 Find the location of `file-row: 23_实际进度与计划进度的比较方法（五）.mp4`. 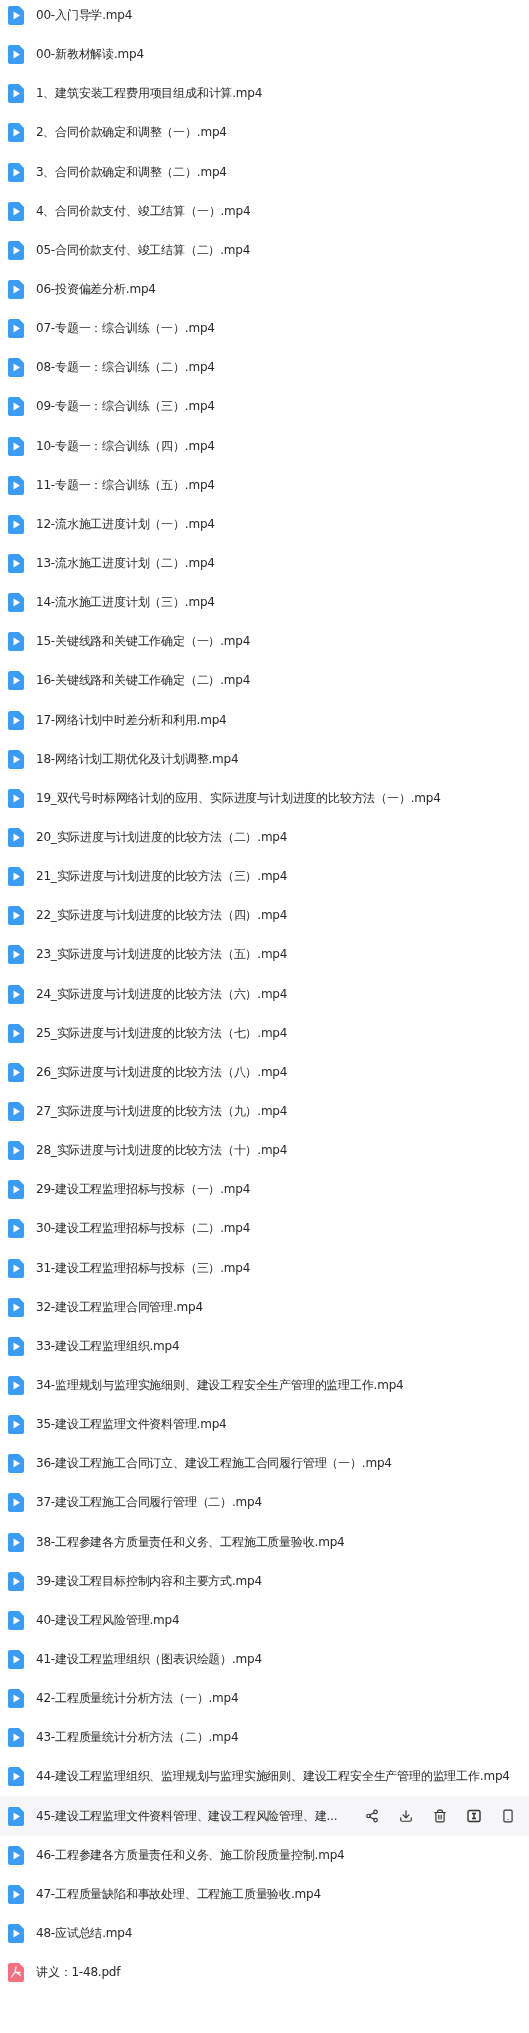

file-row: 23_实际进度与计划进度的比较方法（五）.mp4 is located at coordinates (264, 955).